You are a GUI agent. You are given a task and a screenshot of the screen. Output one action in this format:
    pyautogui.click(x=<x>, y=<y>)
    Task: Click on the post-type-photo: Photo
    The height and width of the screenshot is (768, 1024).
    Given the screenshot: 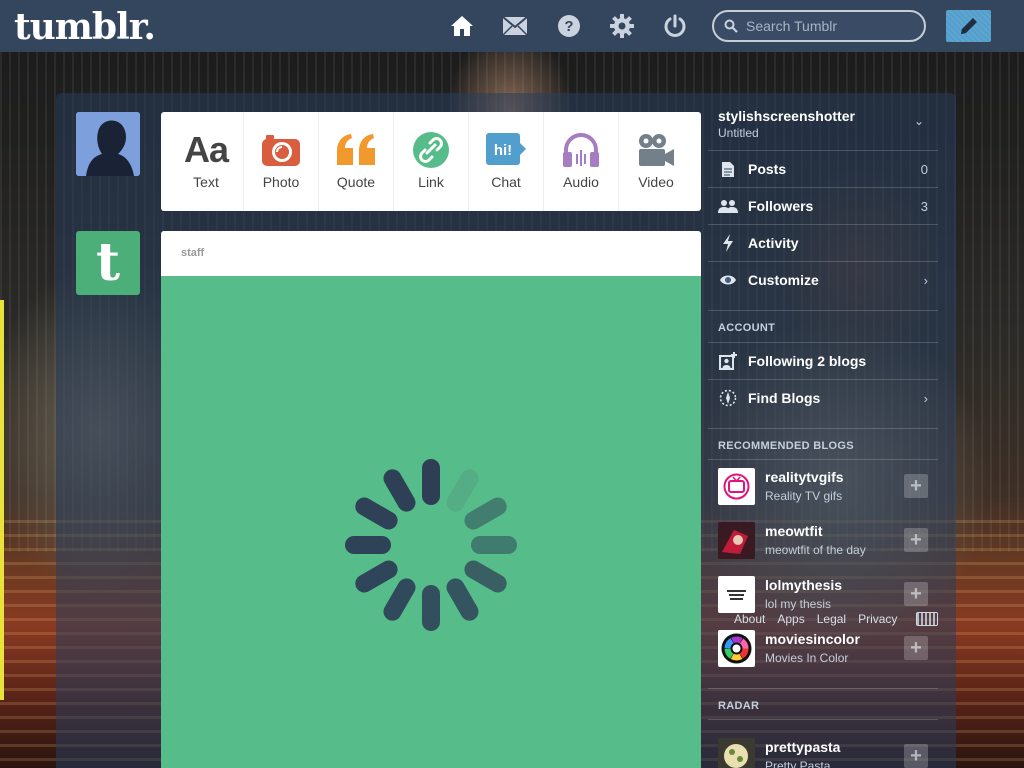 What is the action you would take?
    pyautogui.click(x=281, y=161)
    